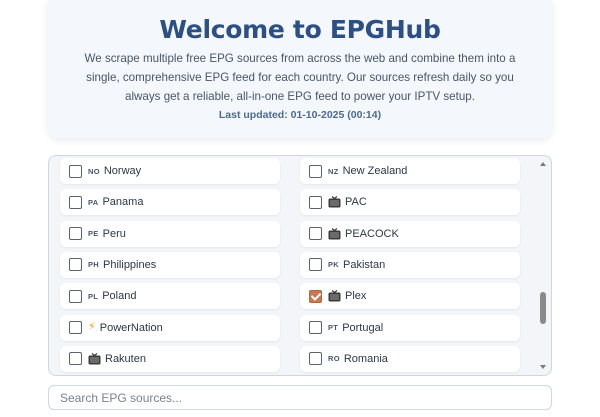  What do you see at coordinates (410, 264) in the screenshot?
I see `source-item: PK Pakistan` at bounding box center [410, 264].